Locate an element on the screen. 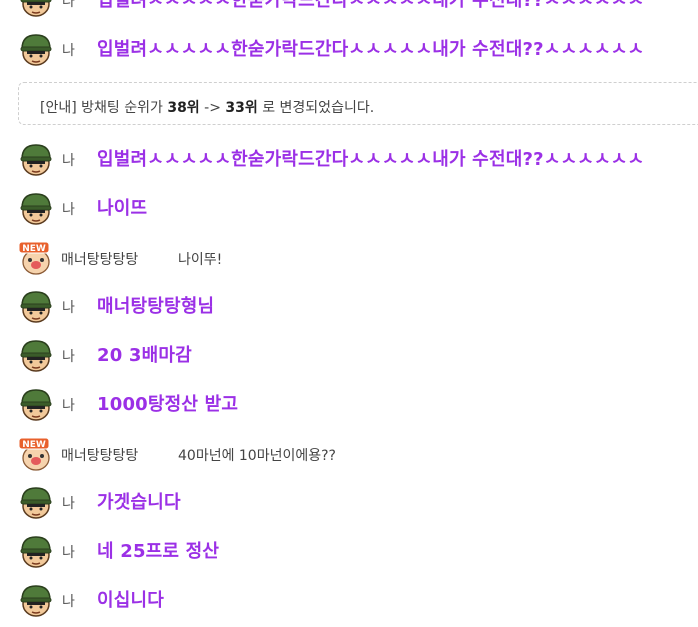  notice-row: [안내] 방채팅 순위가 38위 -> 33위 로 변경되었습니다. is located at coordinates (349, 106).